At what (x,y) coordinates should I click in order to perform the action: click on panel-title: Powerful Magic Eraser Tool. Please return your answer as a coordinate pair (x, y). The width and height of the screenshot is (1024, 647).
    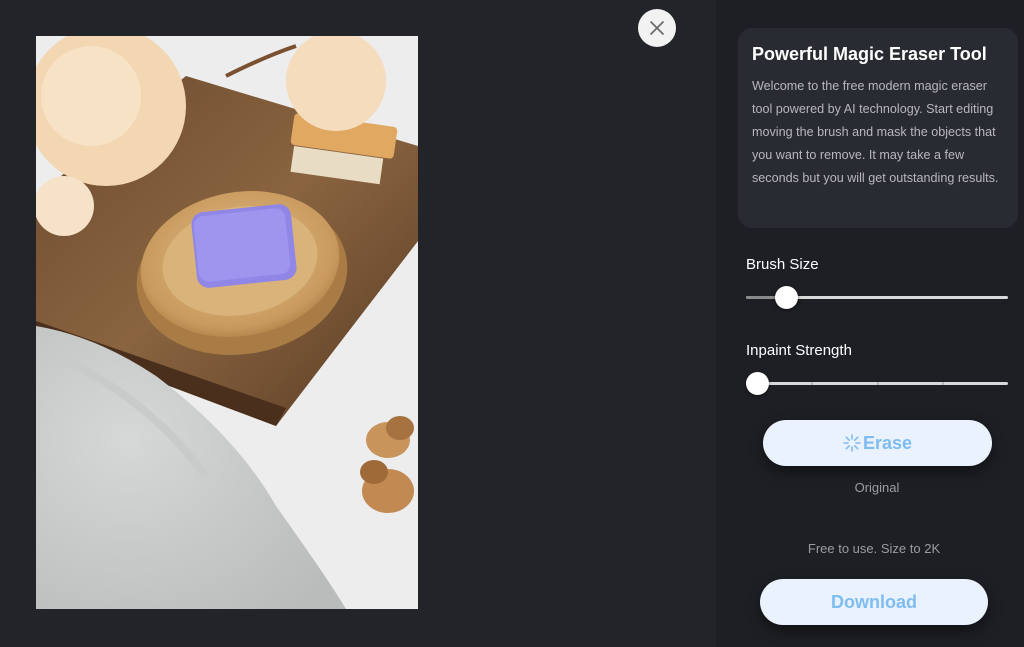
    Looking at the image, I should click on (869, 54).